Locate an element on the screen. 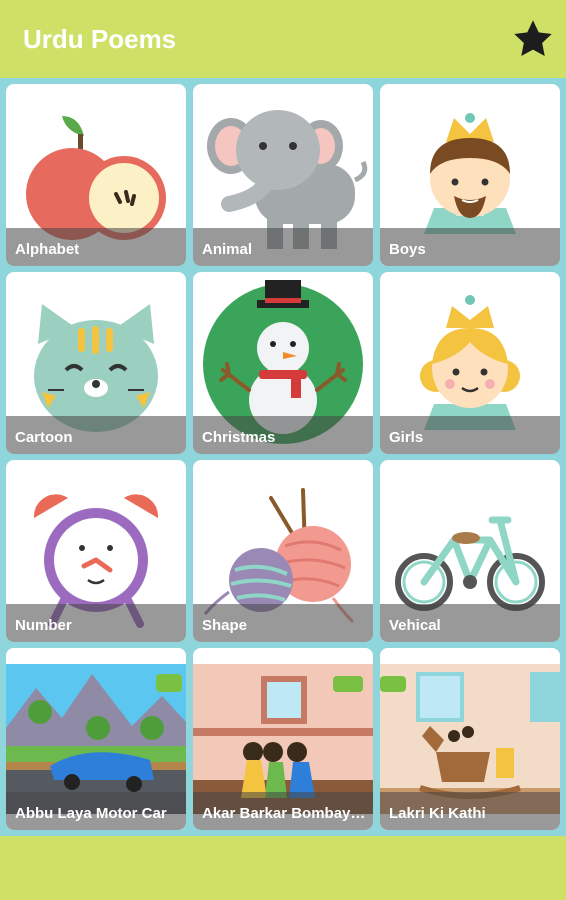 The height and width of the screenshot is (900, 566). category-tile-number: Number is located at coordinates (96, 551).